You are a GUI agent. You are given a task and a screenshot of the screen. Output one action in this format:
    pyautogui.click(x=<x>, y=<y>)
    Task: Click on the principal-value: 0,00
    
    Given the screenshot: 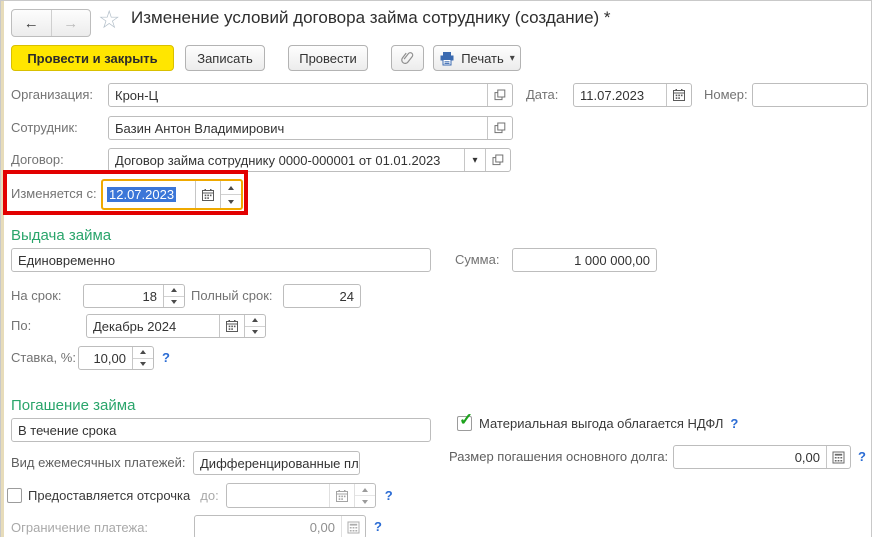 What is the action you would take?
    pyautogui.click(x=807, y=457)
    